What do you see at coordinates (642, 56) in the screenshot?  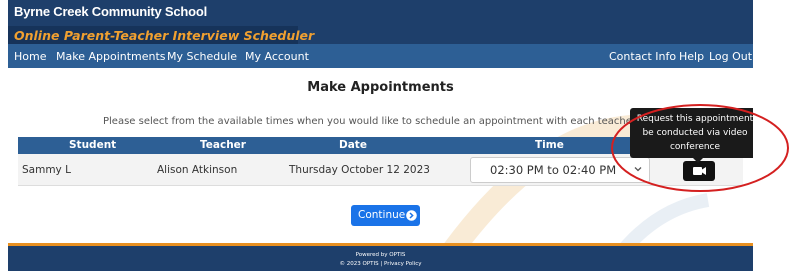 I see `nav-contact-info: Contact Info` at bounding box center [642, 56].